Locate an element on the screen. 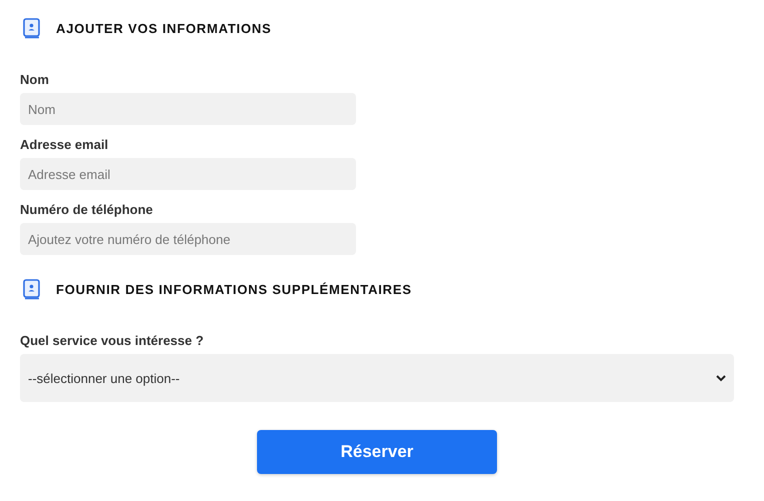  input-field: Adresse email is located at coordinates (188, 174).